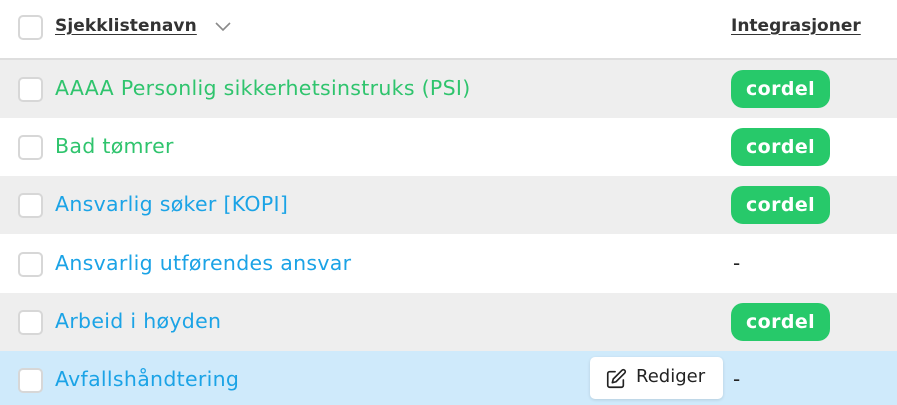 This screenshot has width=897, height=405. What do you see at coordinates (126, 26) in the screenshot?
I see `column-header-name: Sjekklistenavn` at bounding box center [126, 26].